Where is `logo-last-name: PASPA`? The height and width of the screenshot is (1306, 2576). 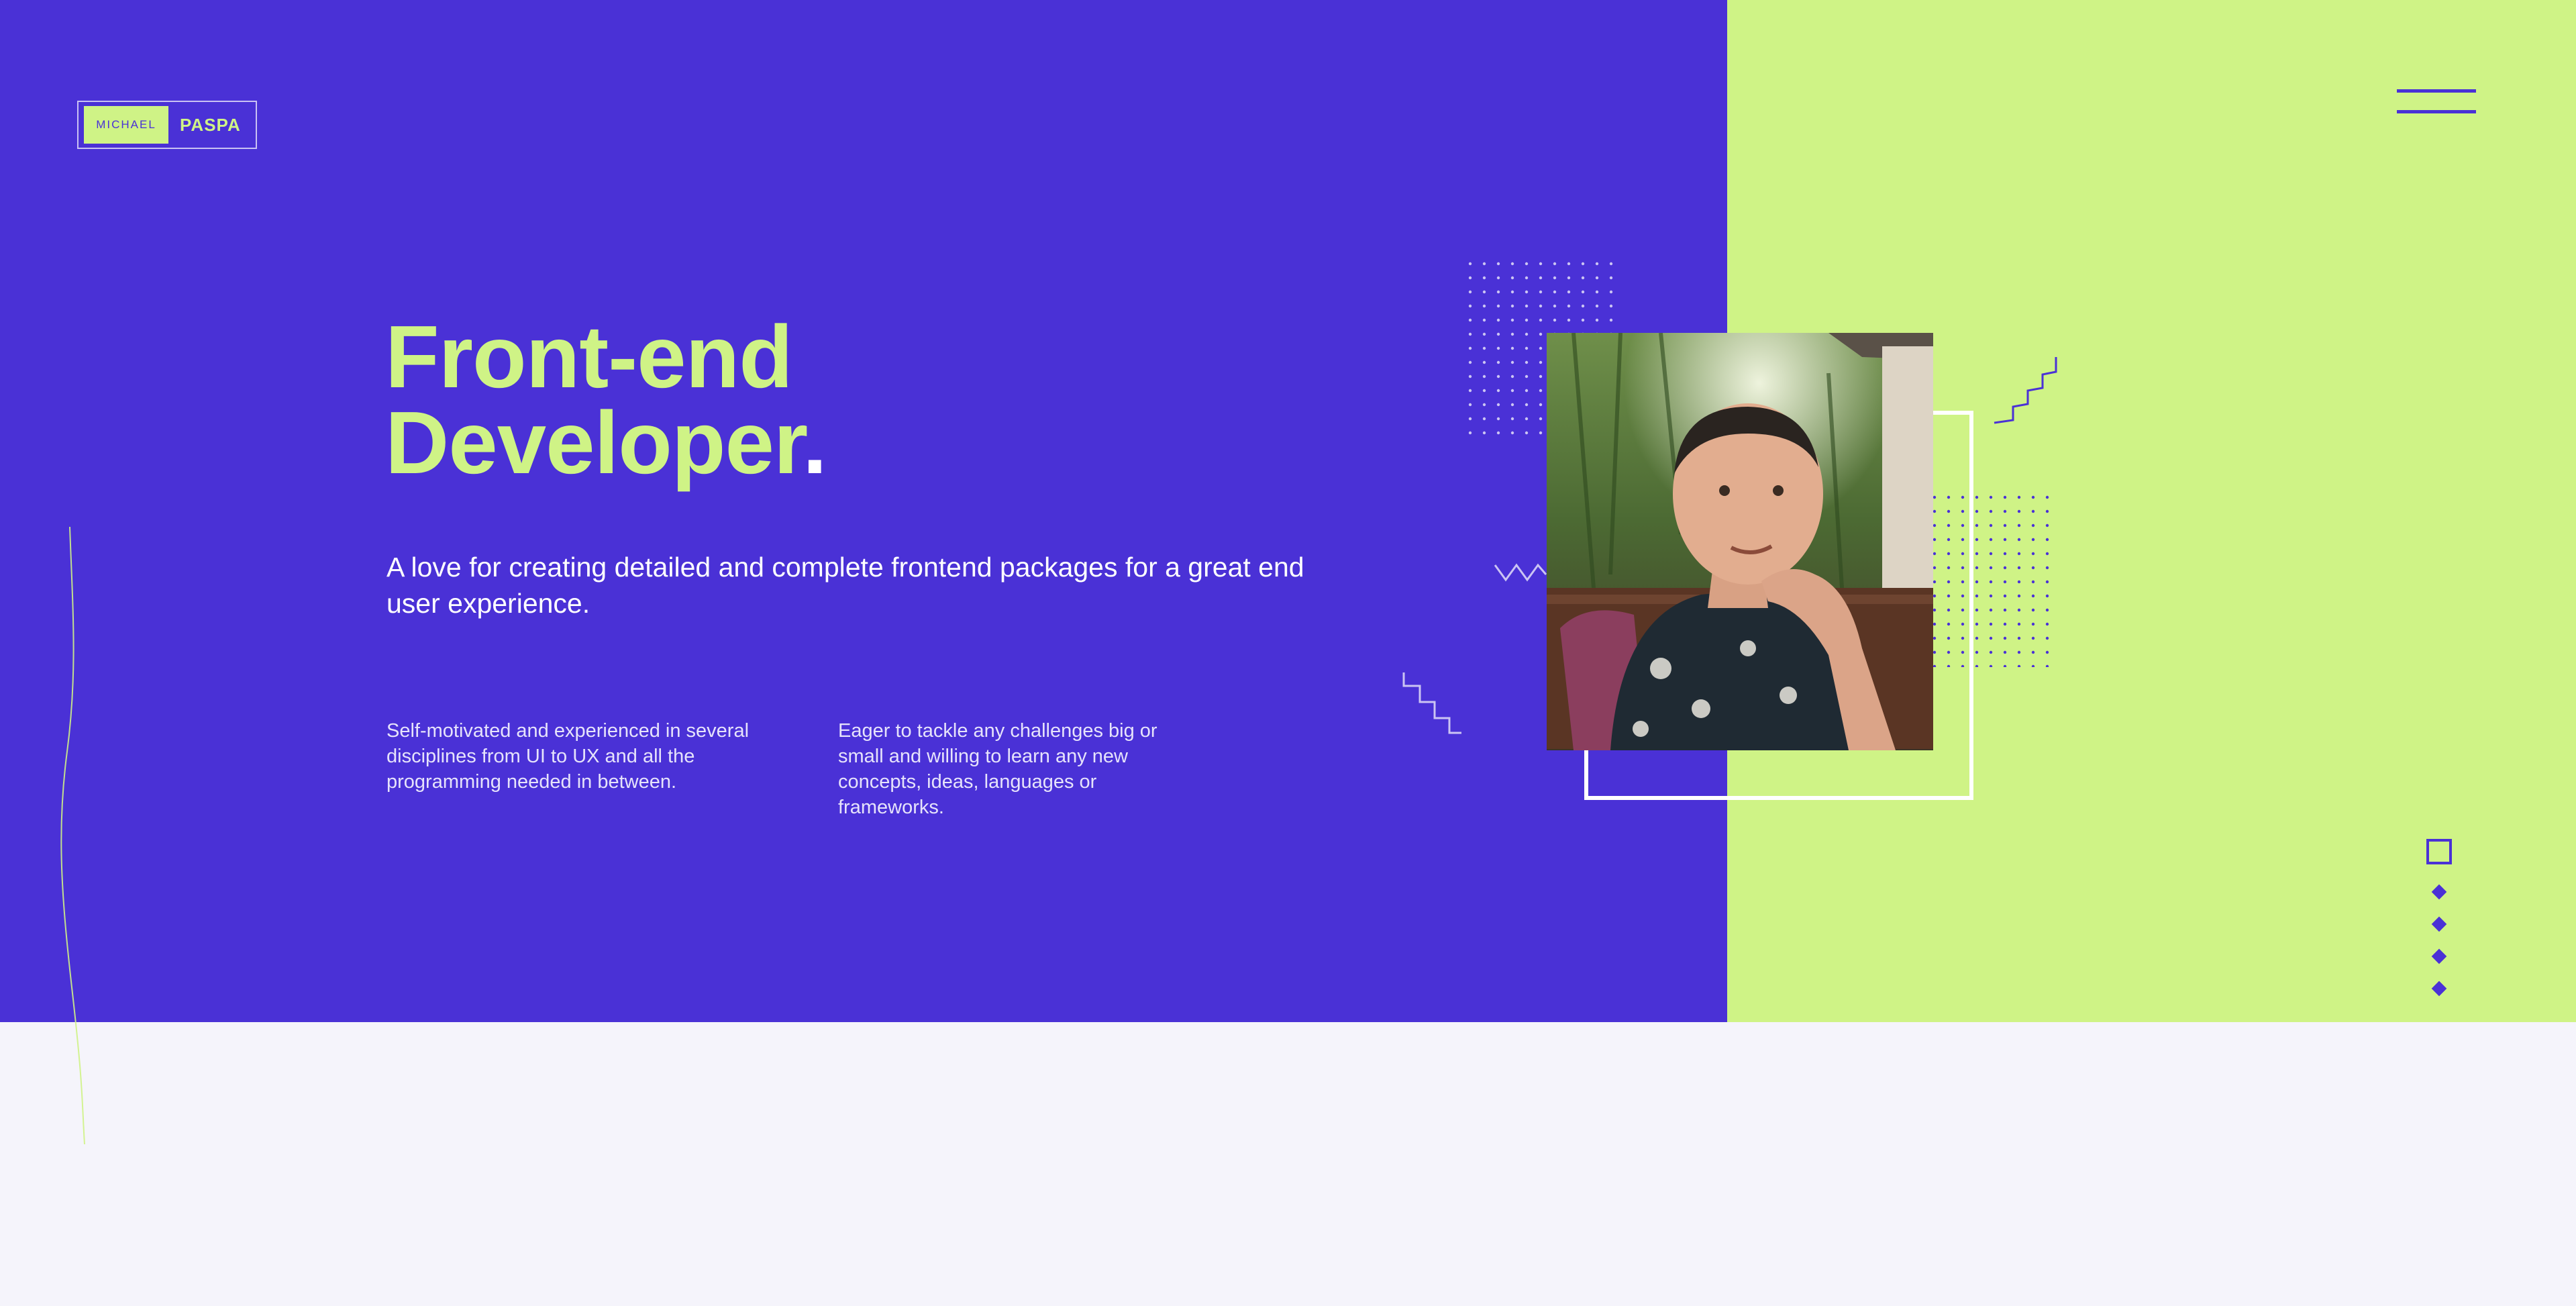 logo-last-name: PASPA is located at coordinates (210, 124).